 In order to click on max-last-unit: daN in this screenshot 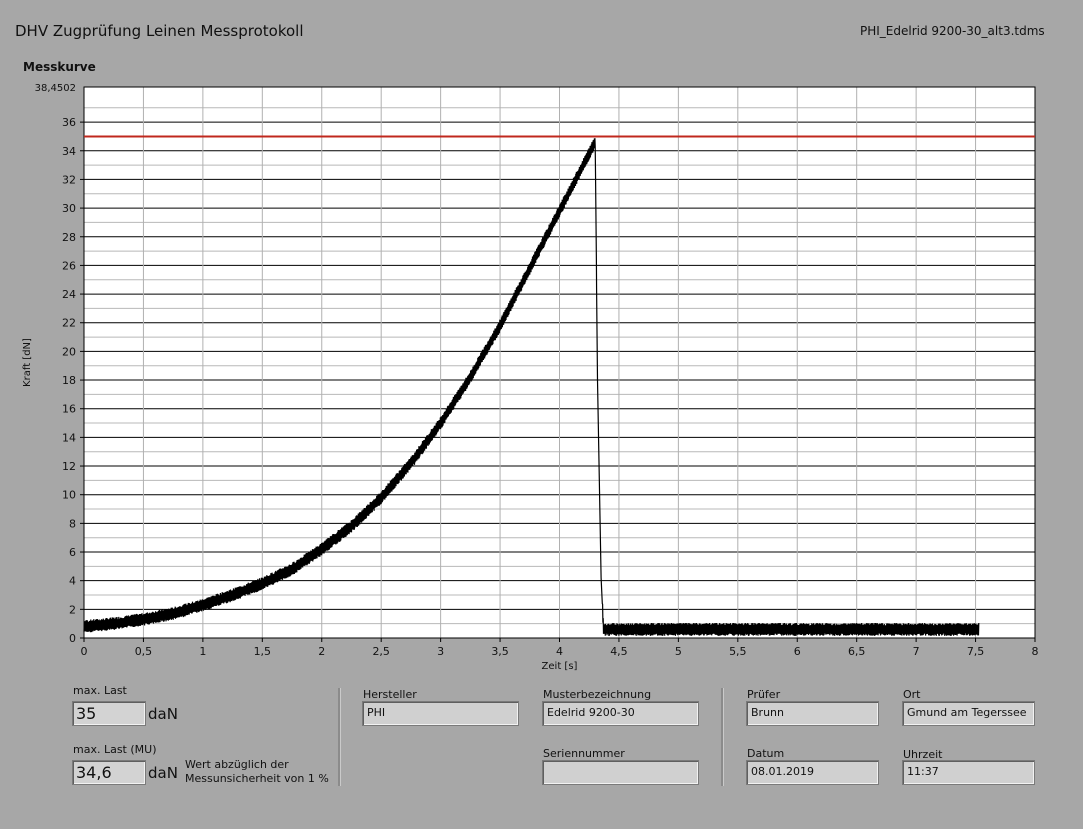, I will do `click(163, 714)`.